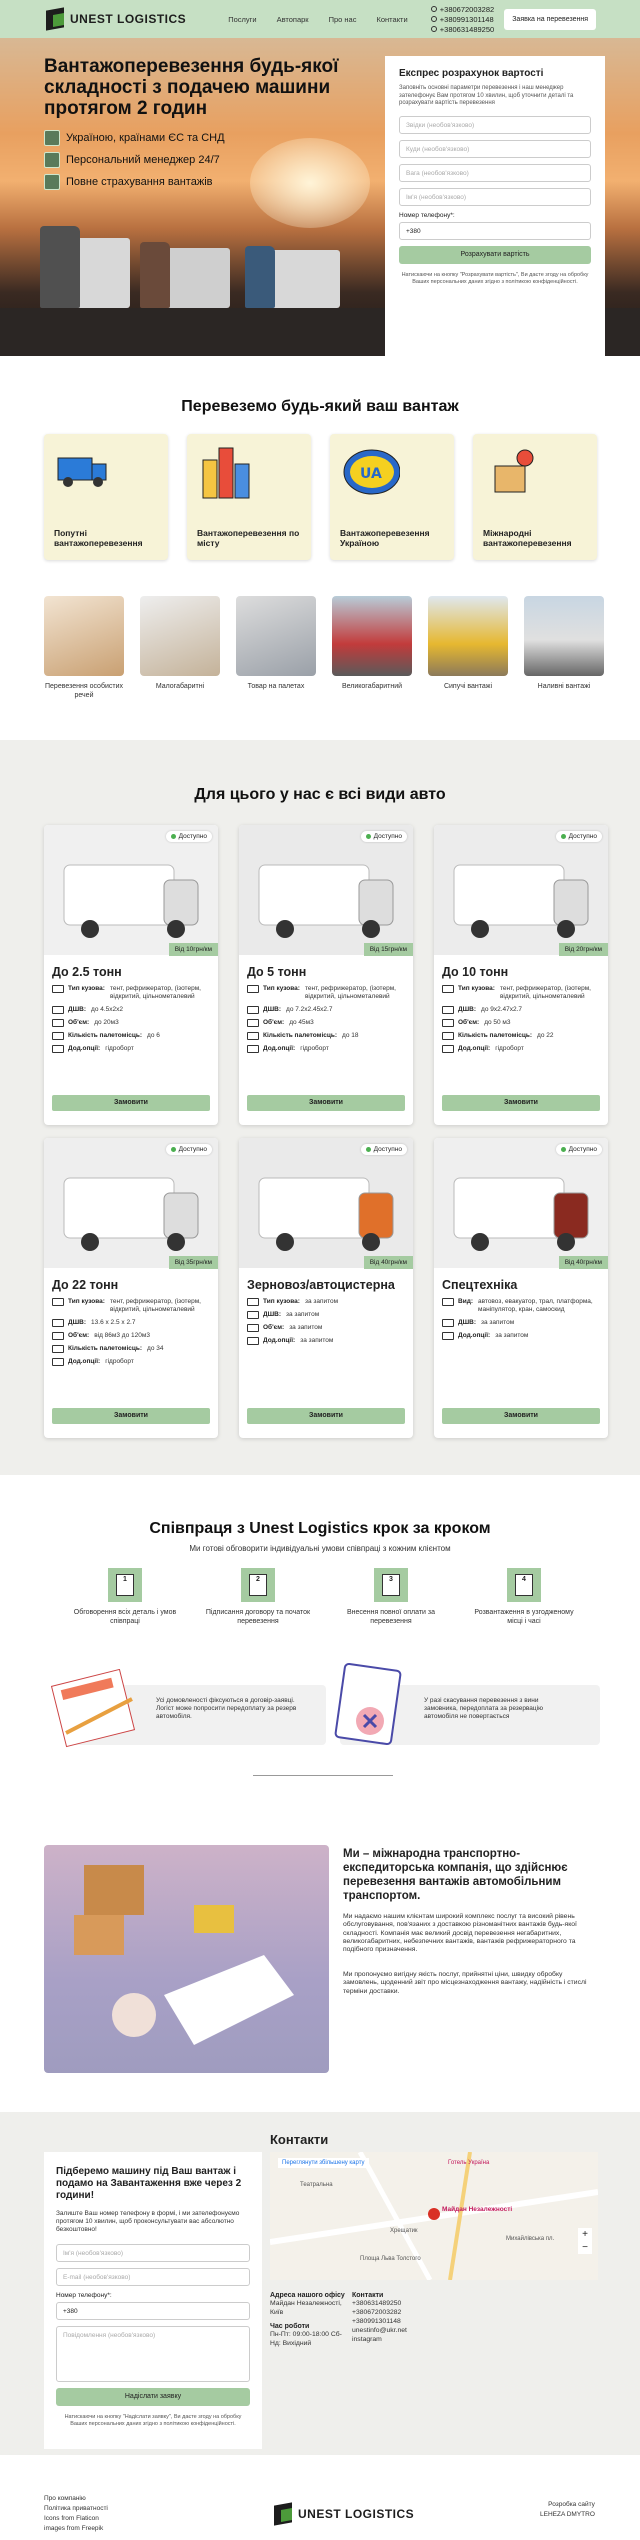 The height and width of the screenshot is (2540, 640). I want to click on nav-services: Послуги, so click(242, 19).